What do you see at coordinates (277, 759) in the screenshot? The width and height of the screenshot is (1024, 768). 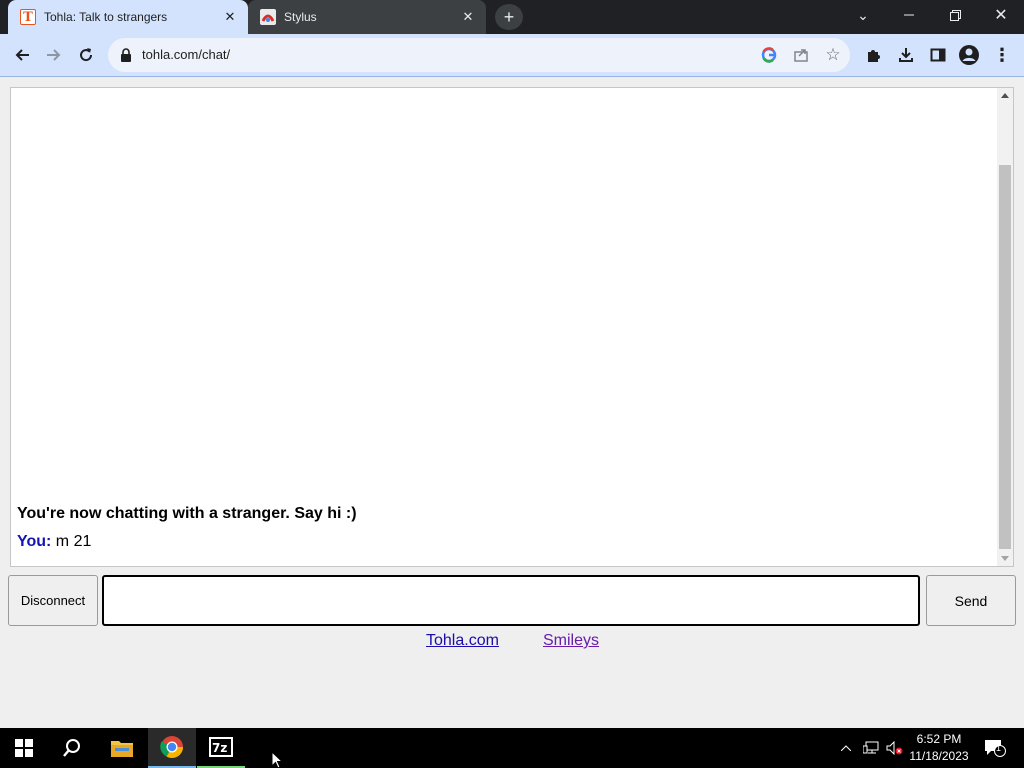 I see `mouse-cursor-icon` at bounding box center [277, 759].